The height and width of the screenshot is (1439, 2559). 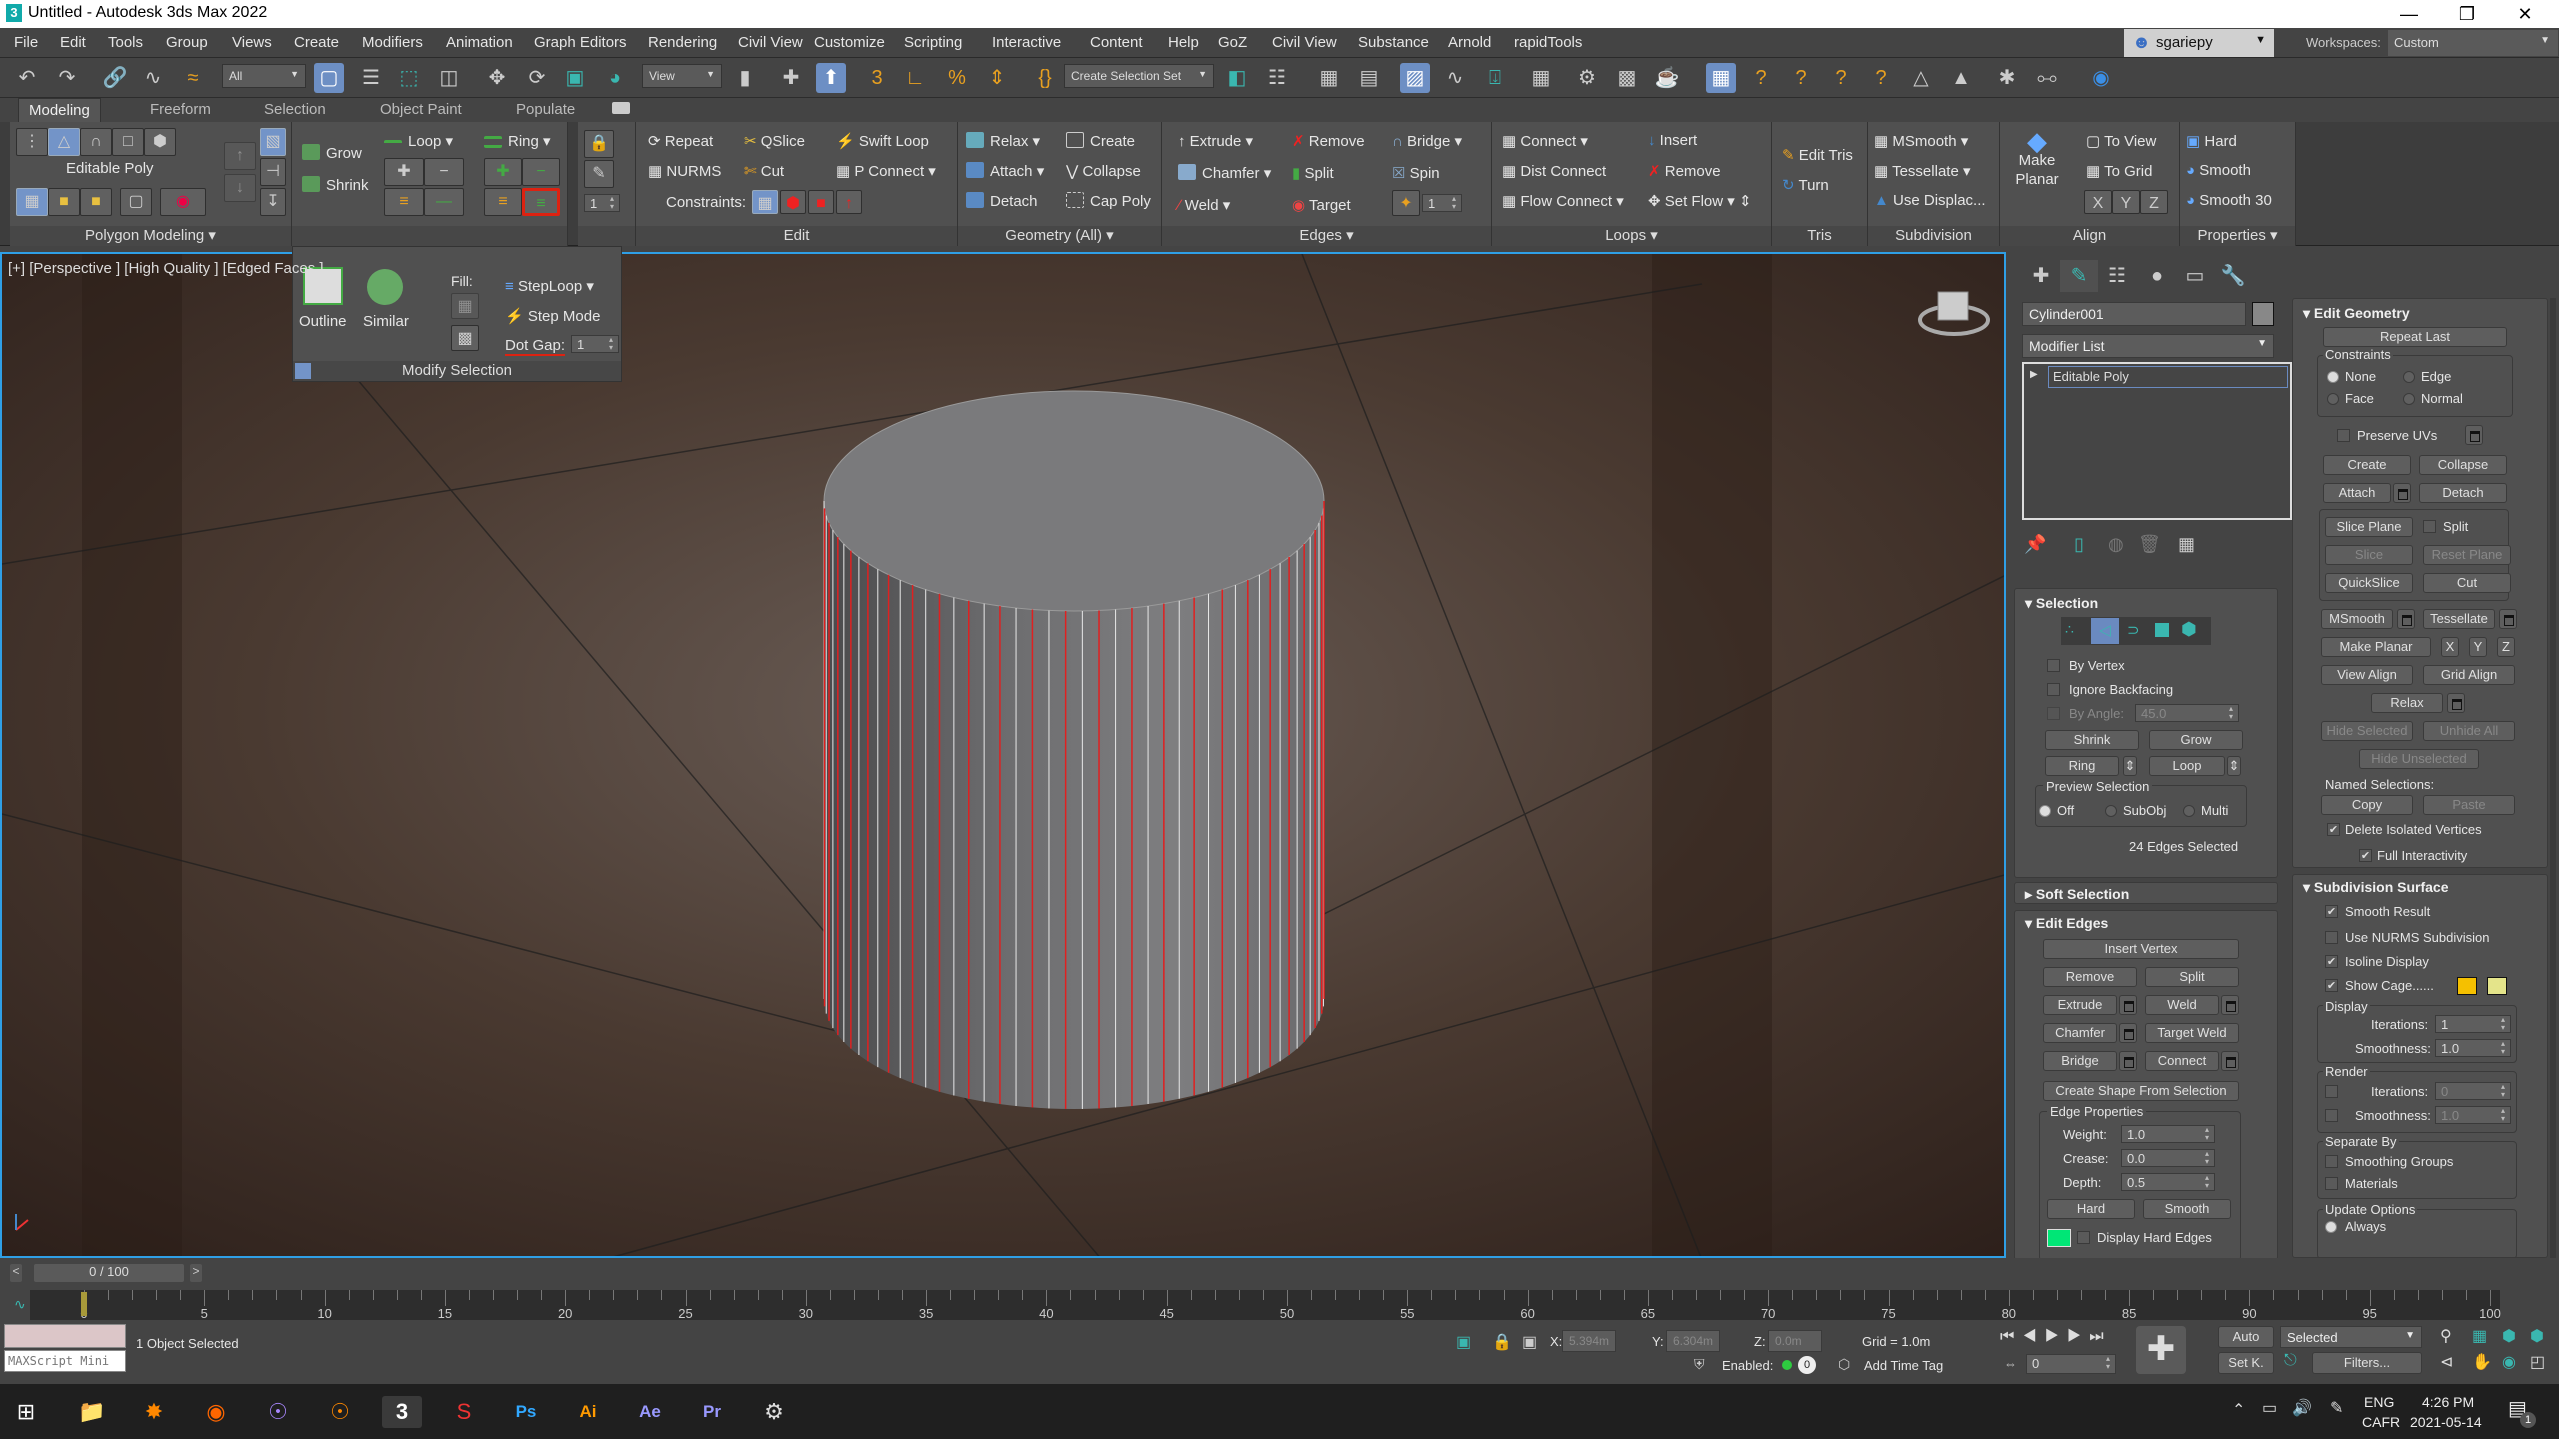 I want to click on edge-select-icon: ✦, so click(x=1406, y=203).